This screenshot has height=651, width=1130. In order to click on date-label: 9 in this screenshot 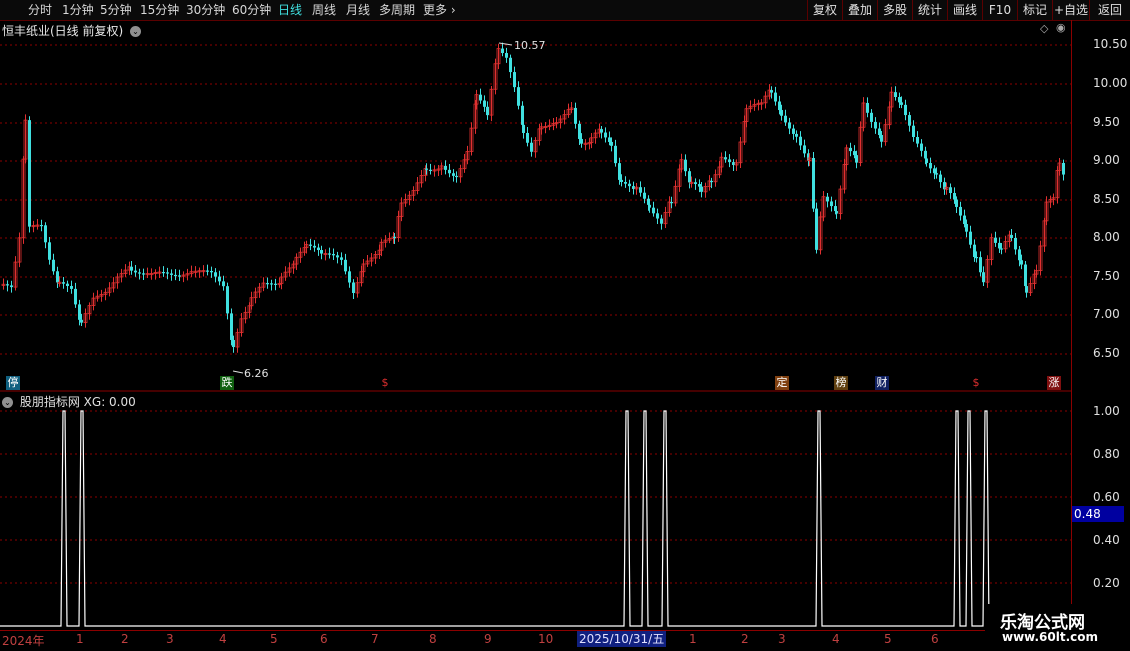, I will do `click(488, 639)`.